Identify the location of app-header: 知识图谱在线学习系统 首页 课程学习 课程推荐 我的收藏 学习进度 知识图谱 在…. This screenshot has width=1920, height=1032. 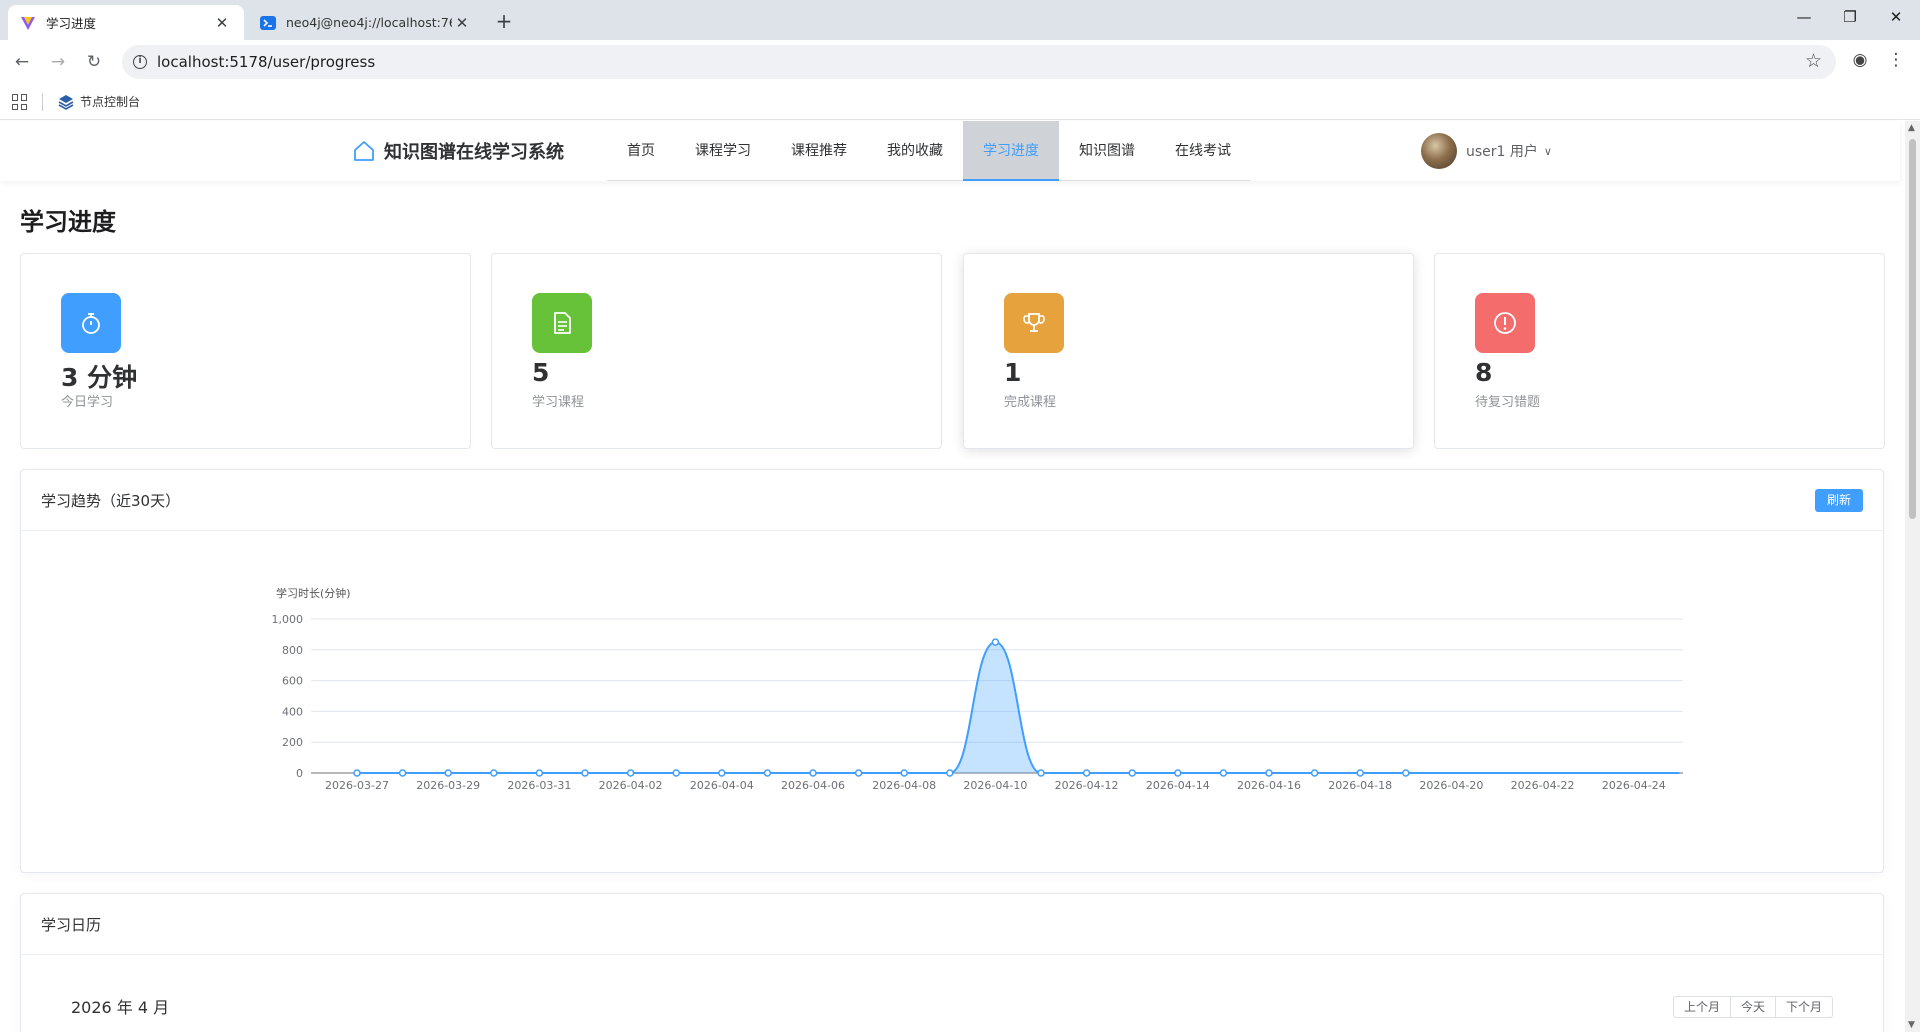
(950, 151).